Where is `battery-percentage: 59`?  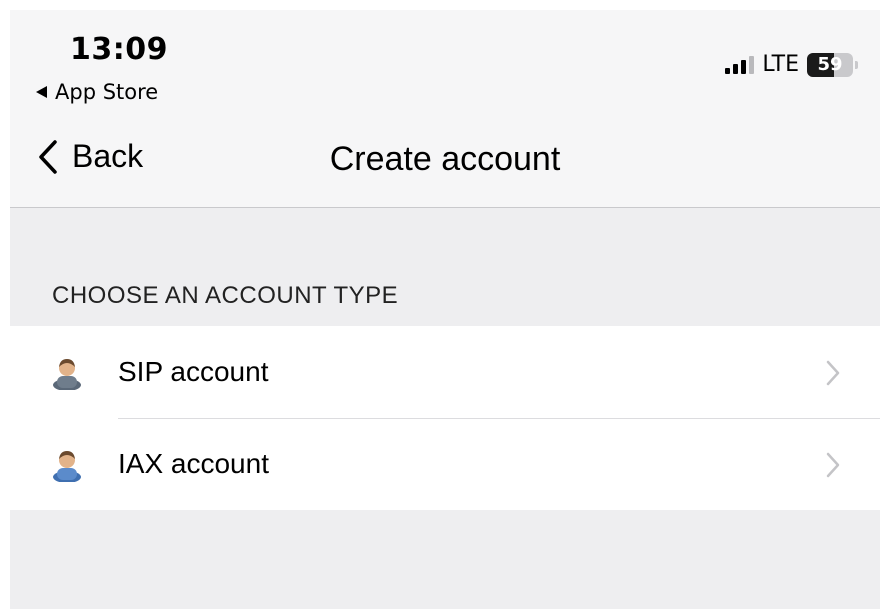 battery-percentage: 59 is located at coordinates (830, 64).